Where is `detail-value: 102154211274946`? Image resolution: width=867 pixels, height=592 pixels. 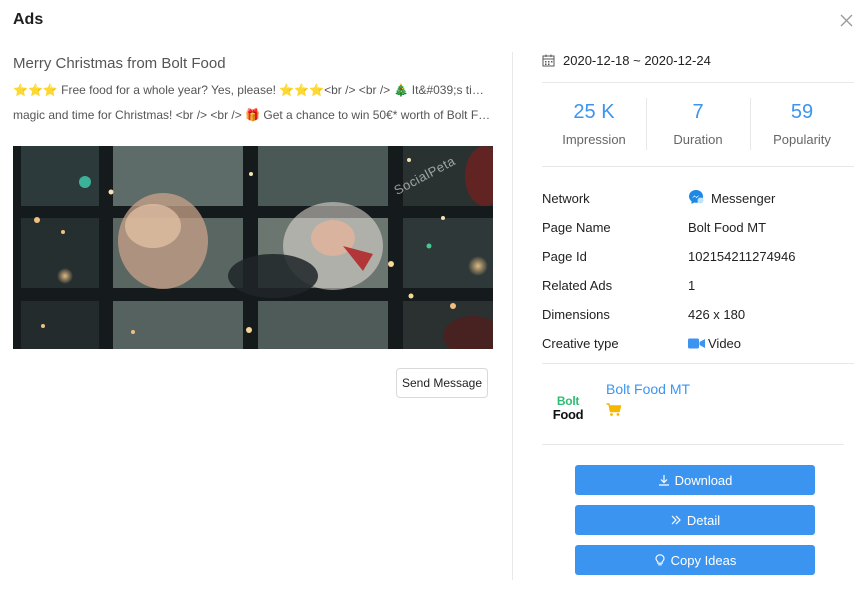
detail-value: 102154211274946 is located at coordinates (742, 256).